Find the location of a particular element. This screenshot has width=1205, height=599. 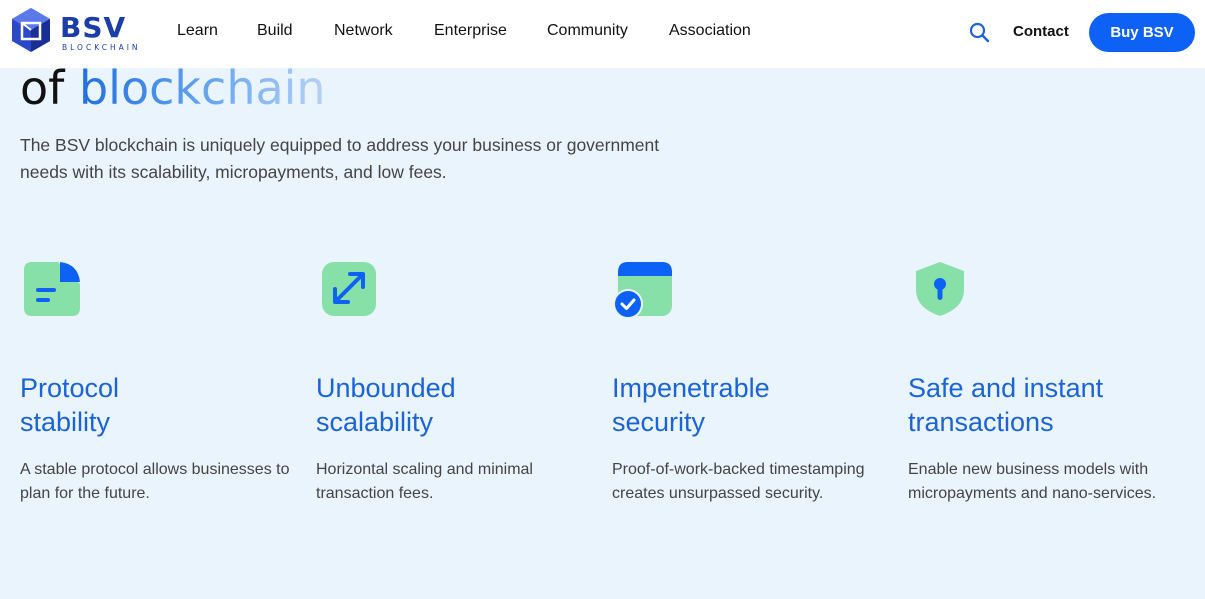

feature-title: Impenetrable security is located at coordinates (691, 405).